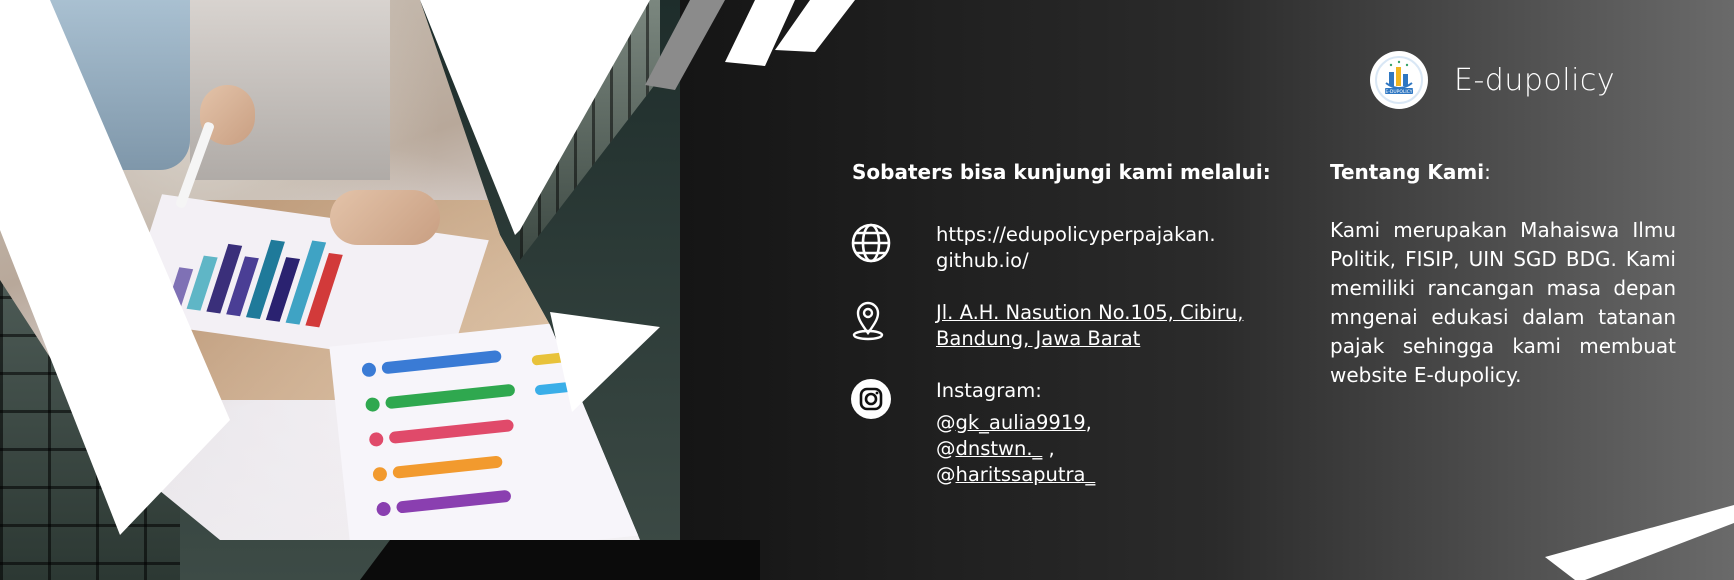 Image resolution: width=1734 pixels, height=580 pixels. What do you see at coordinates (1061, 172) in the screenshot?
I see `visit-title: Sobaters bisa kunjungi kami melalui:` at bounding box center [1061, 172].